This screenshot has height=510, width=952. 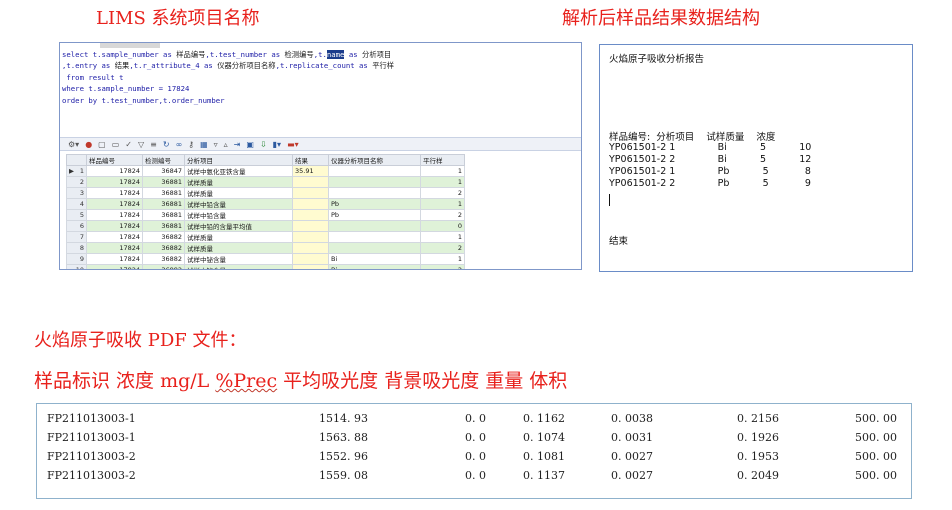 I want to click on save-icon: ▣, so click(x=250, y=144).